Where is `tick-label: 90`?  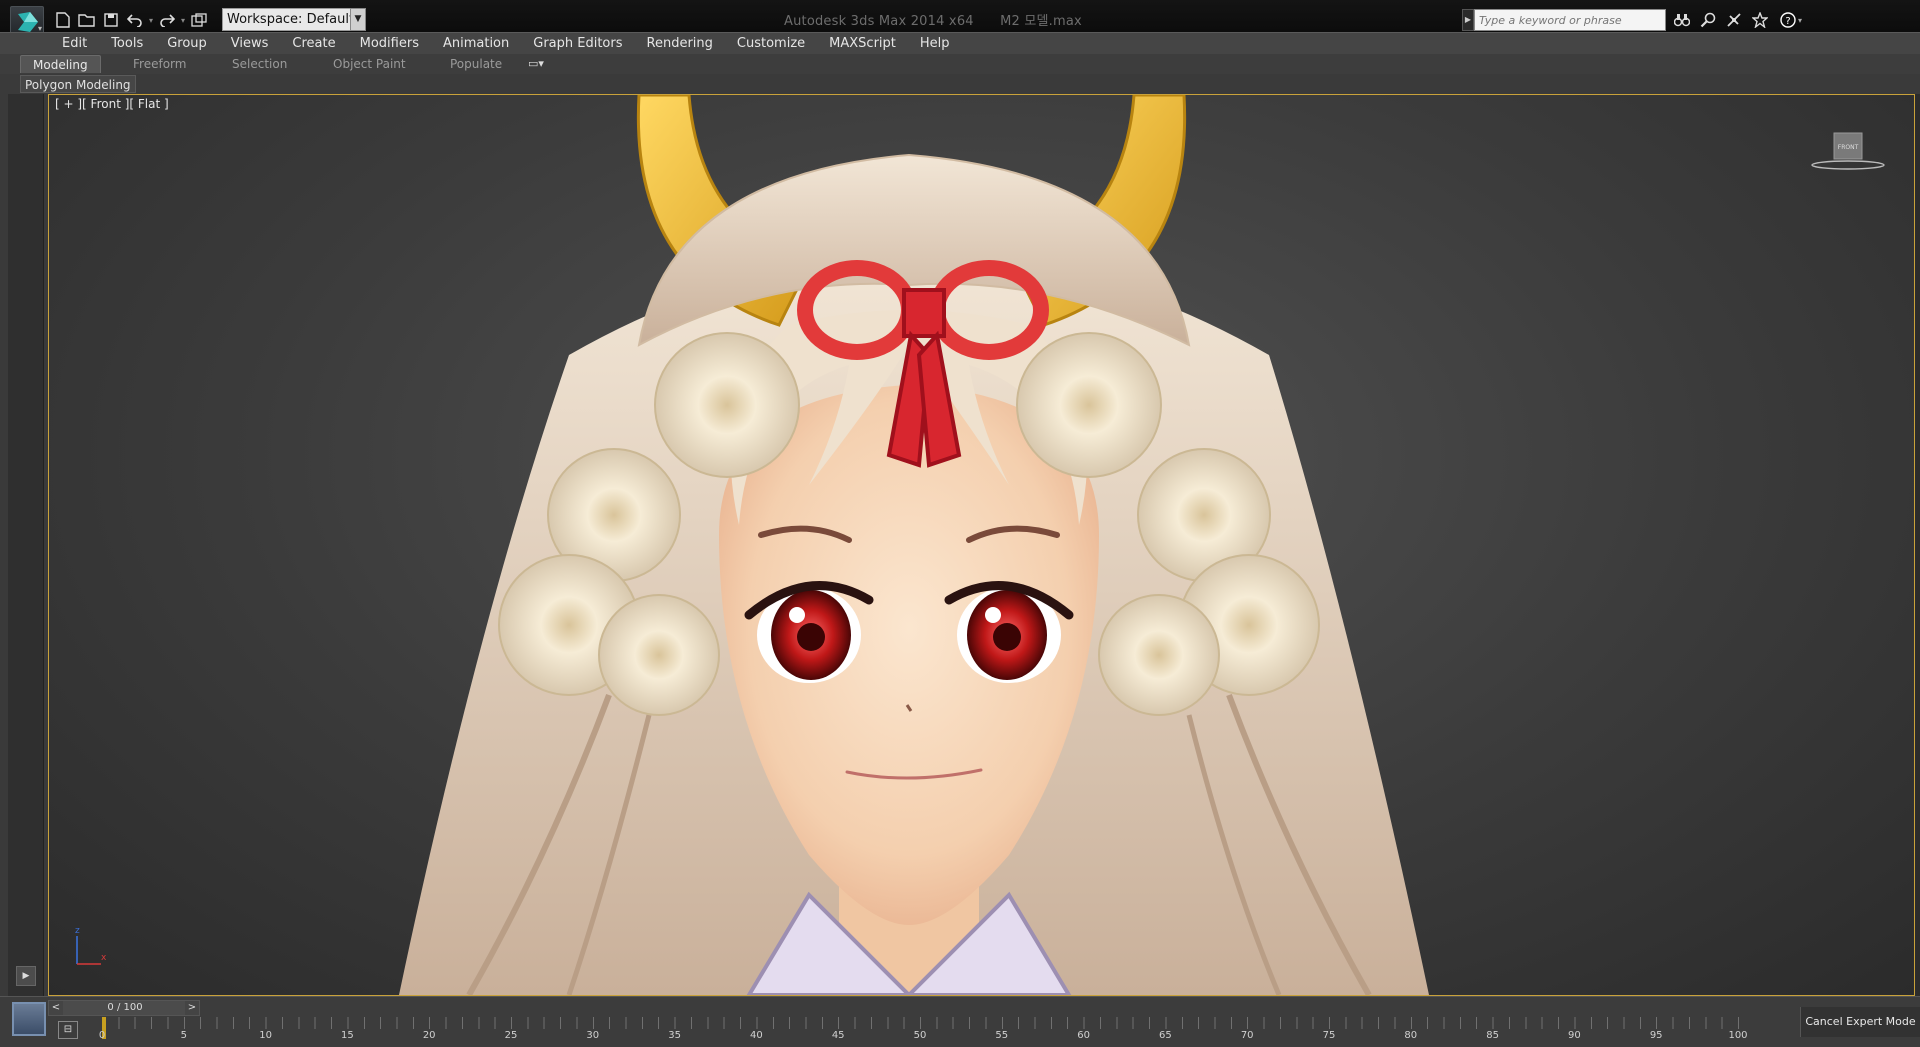 tick-label: 90 is located at coordinates (1574, 1035).